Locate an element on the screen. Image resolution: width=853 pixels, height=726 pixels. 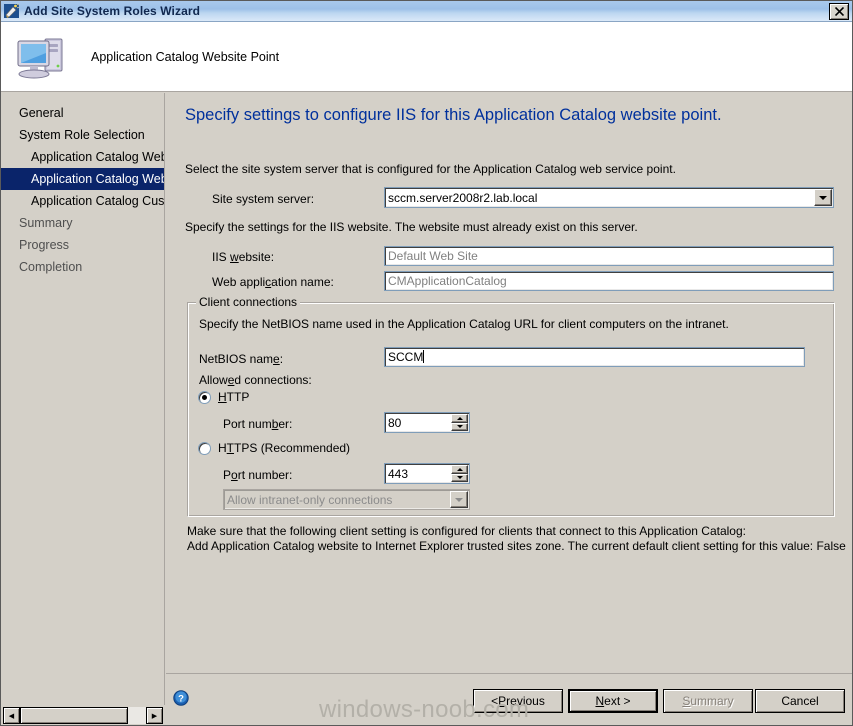
http-port-stepper: 80 is located at coordinates (427, 422).